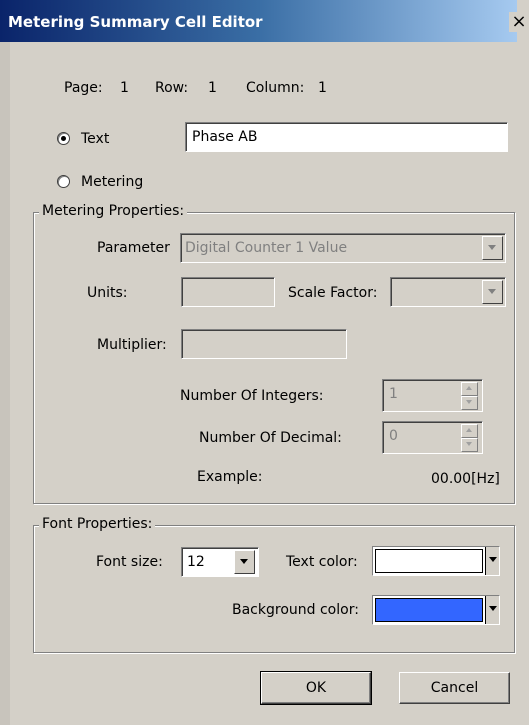  I want to click on scale-factor-label: Scale Factor:, so click(333, 293).